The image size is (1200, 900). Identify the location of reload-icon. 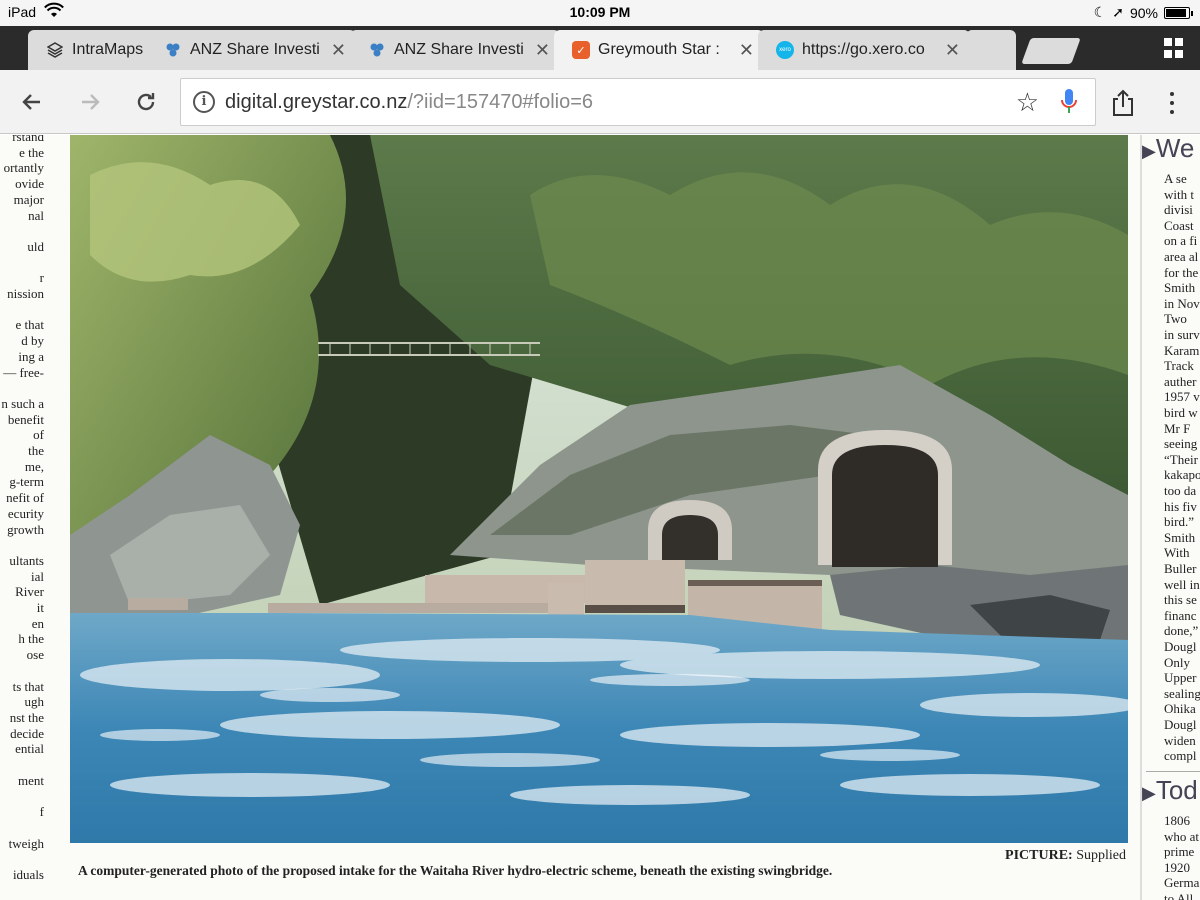
(146, 102).